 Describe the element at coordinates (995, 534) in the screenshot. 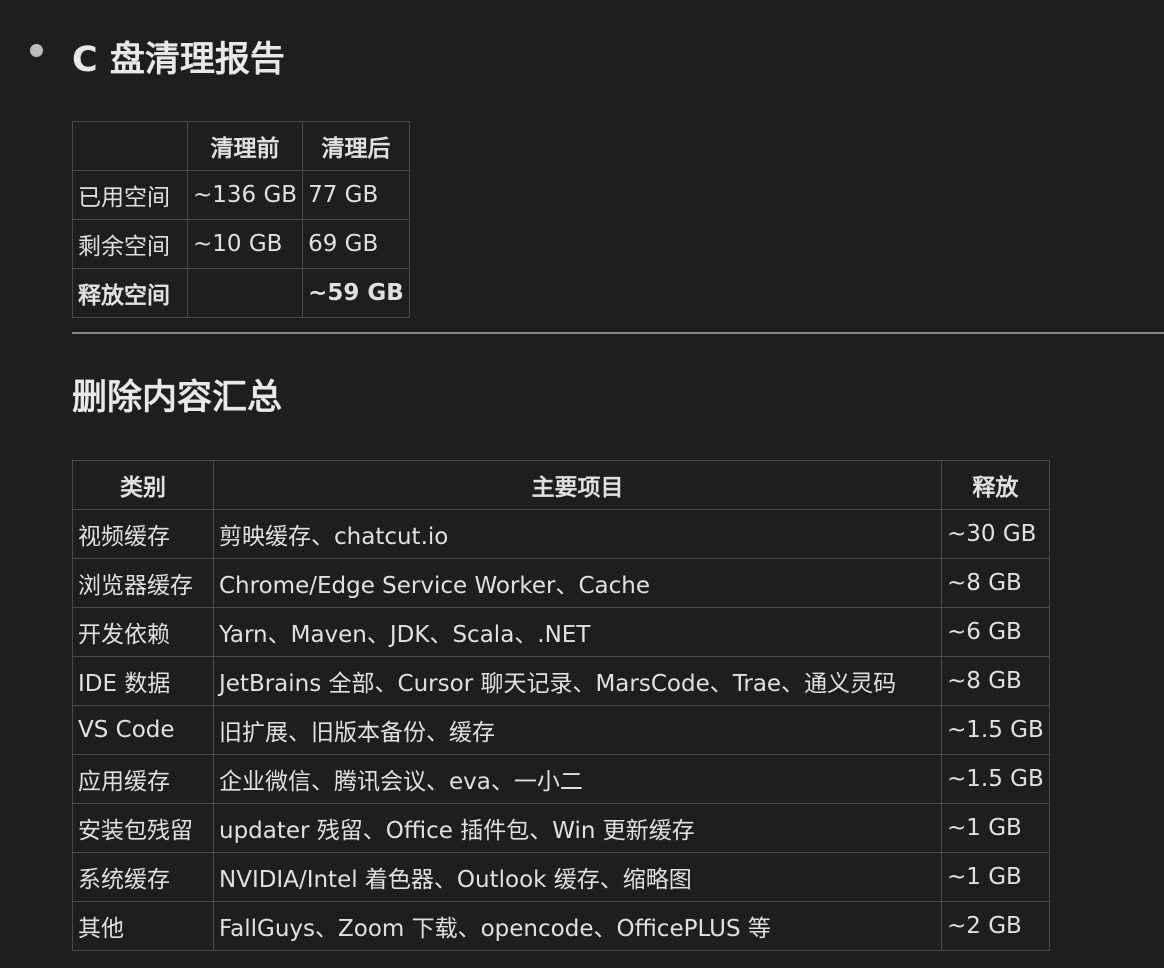

I see `freed-cell: ~30 GB` at that location.